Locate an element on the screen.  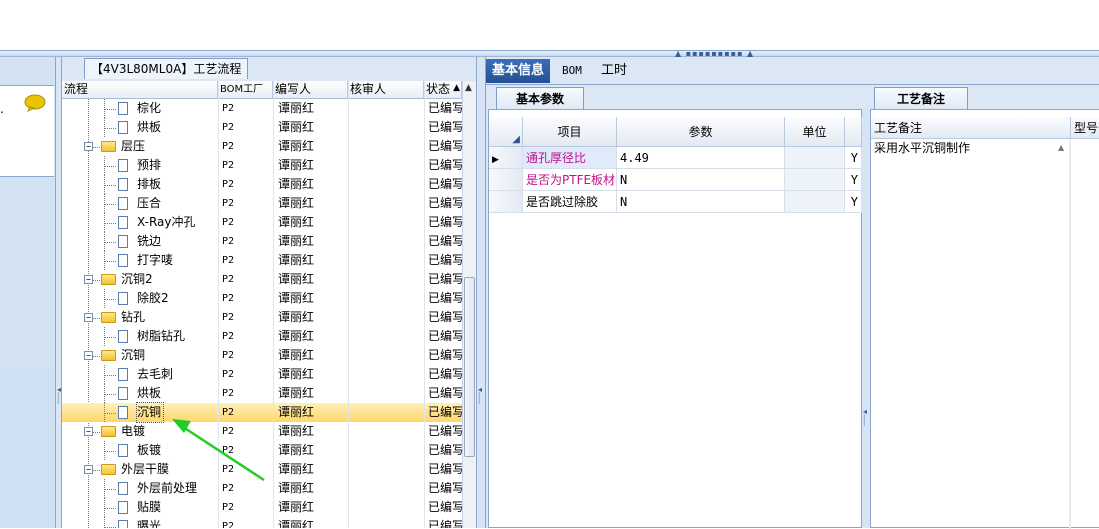
tree-node-label: 棕化 is located at coordinates (177, 108).